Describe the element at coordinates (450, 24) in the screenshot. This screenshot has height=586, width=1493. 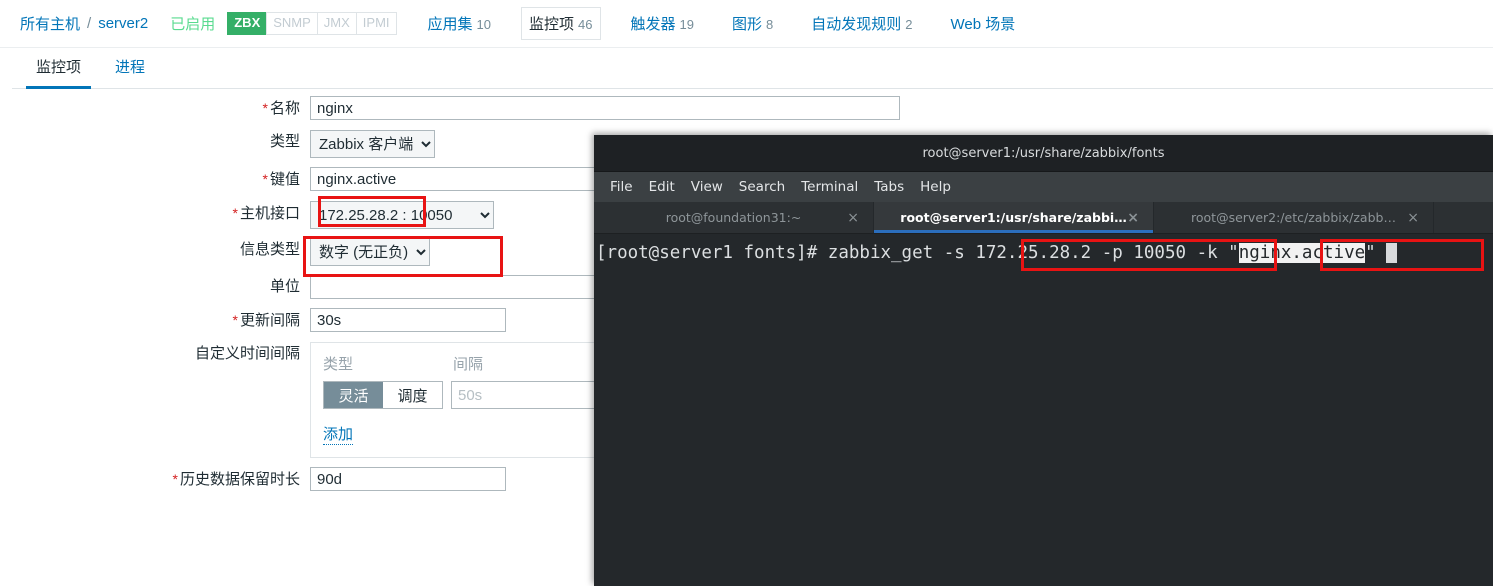
I see `nav-label-applications: 应用集` at that location.